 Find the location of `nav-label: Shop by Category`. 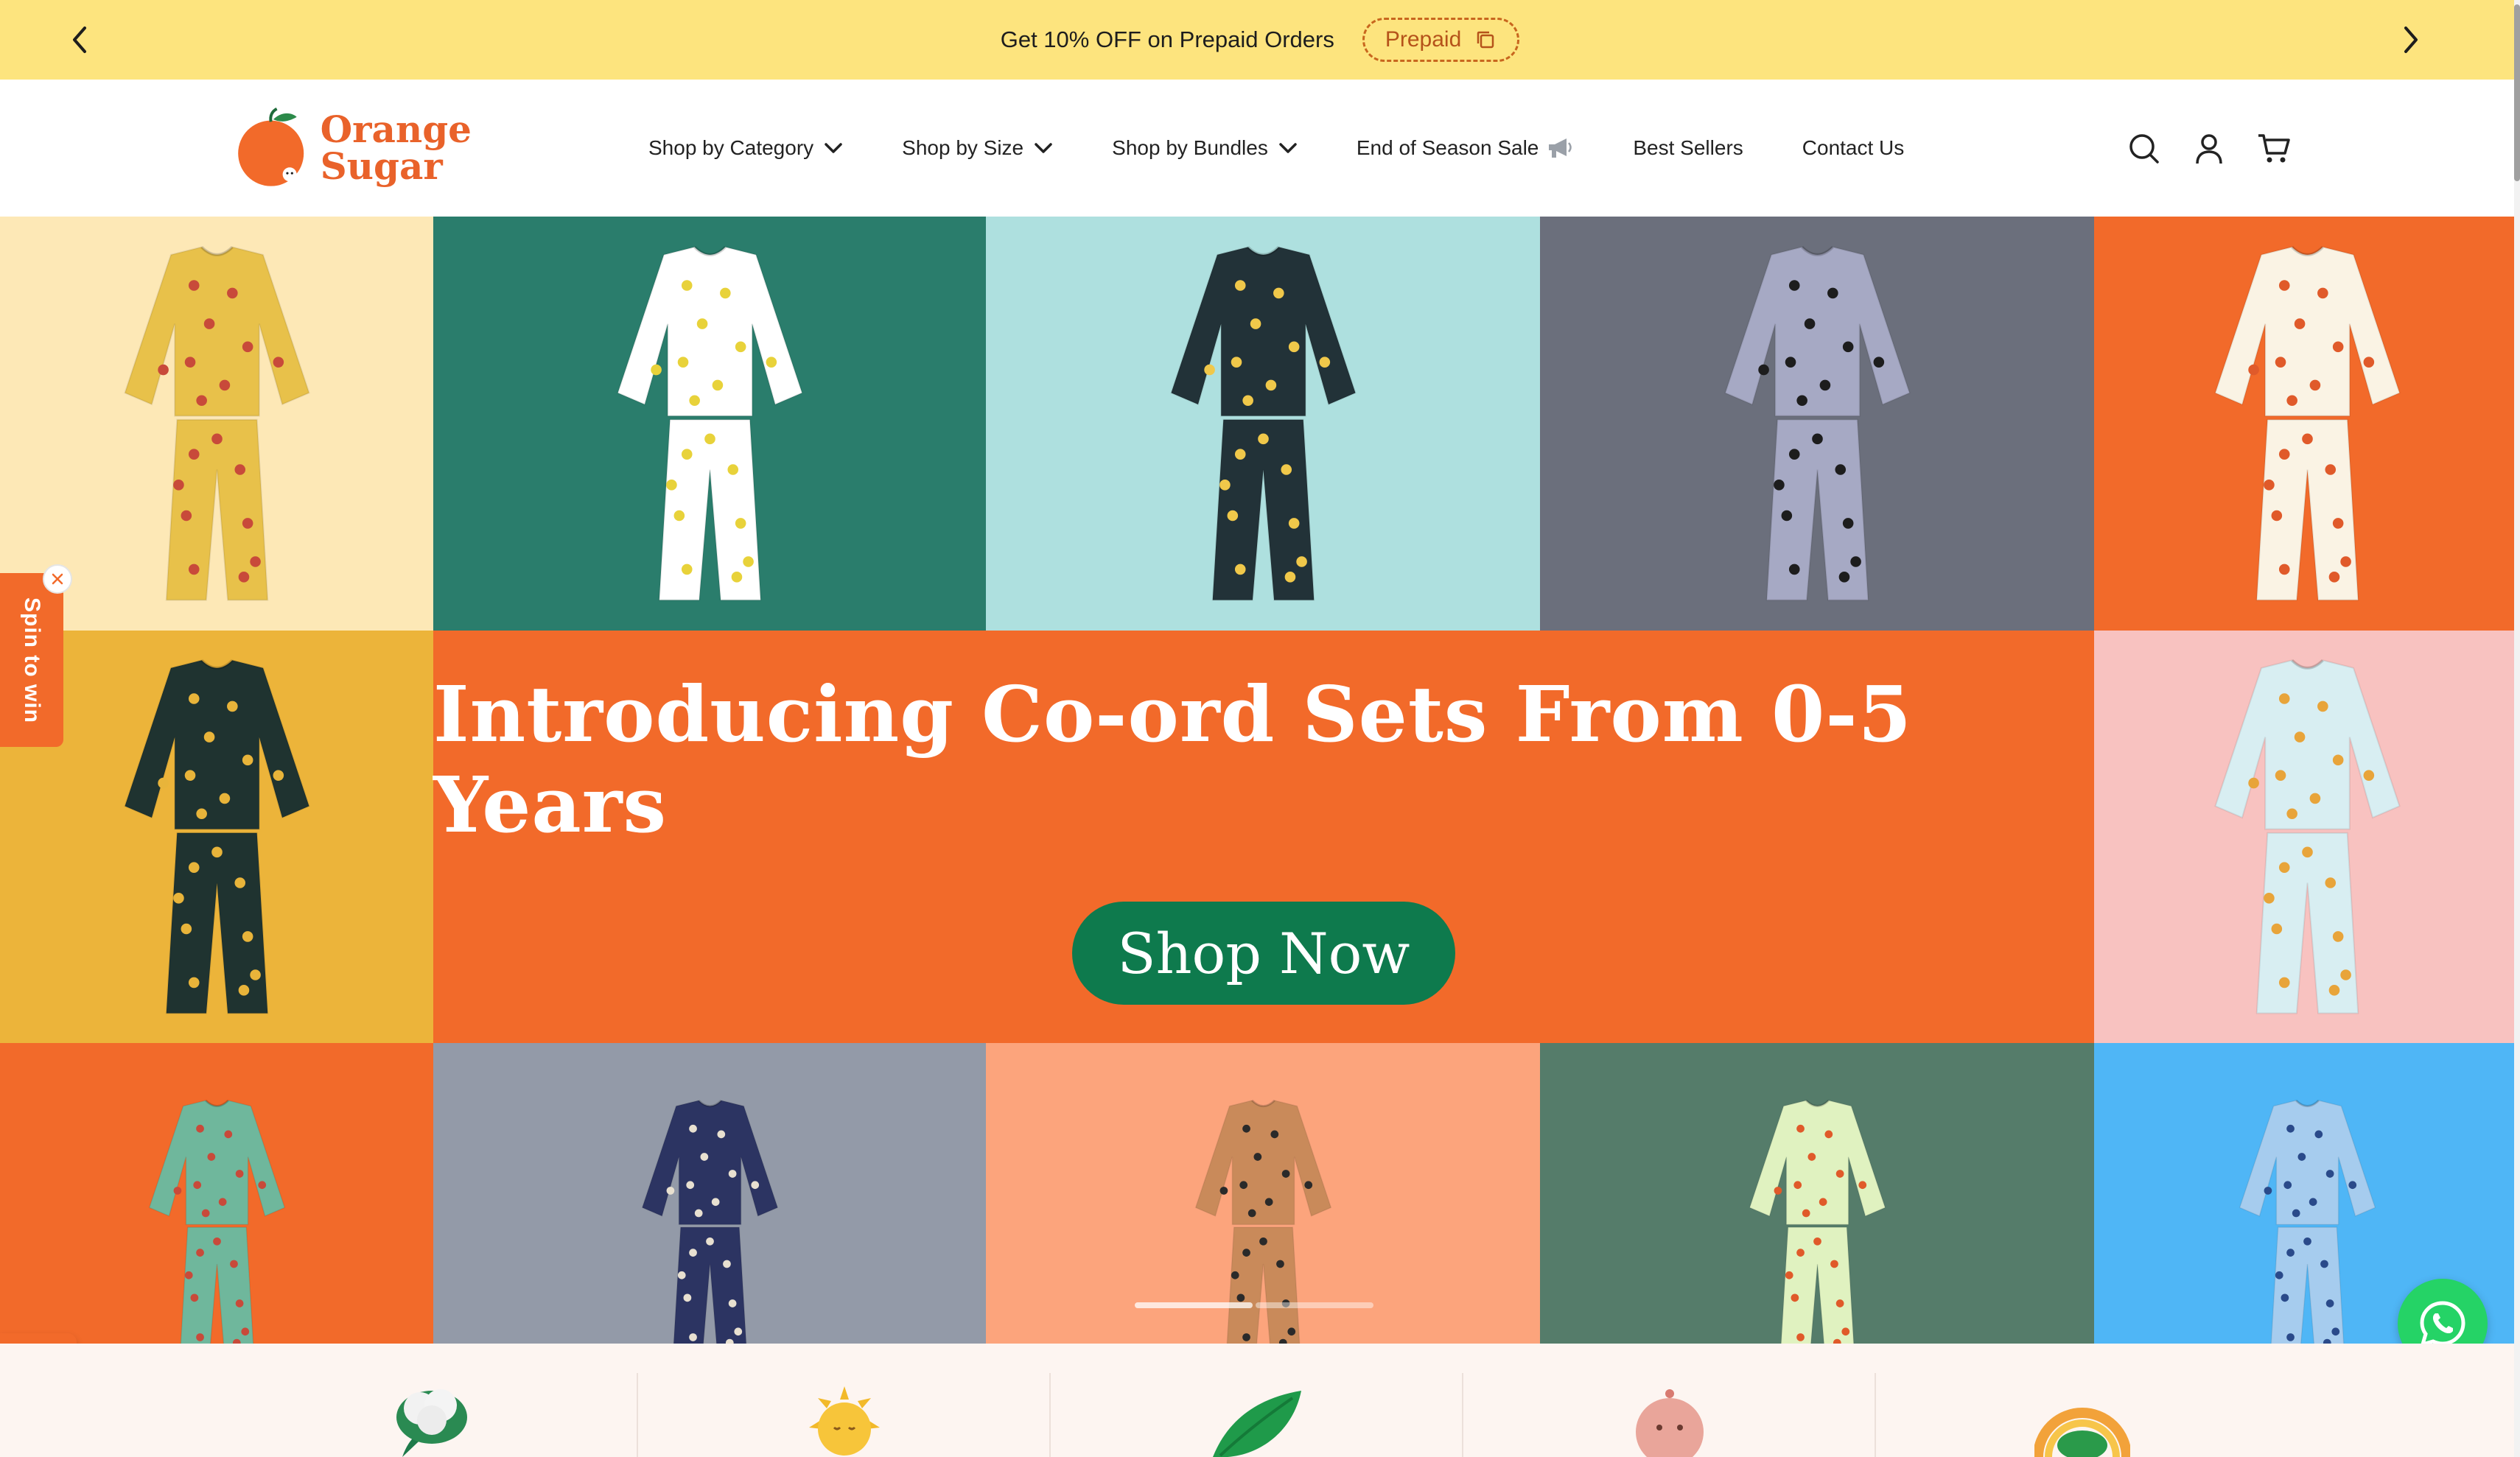

nav-label: Shop by Category is located at coordinates (731, 147).